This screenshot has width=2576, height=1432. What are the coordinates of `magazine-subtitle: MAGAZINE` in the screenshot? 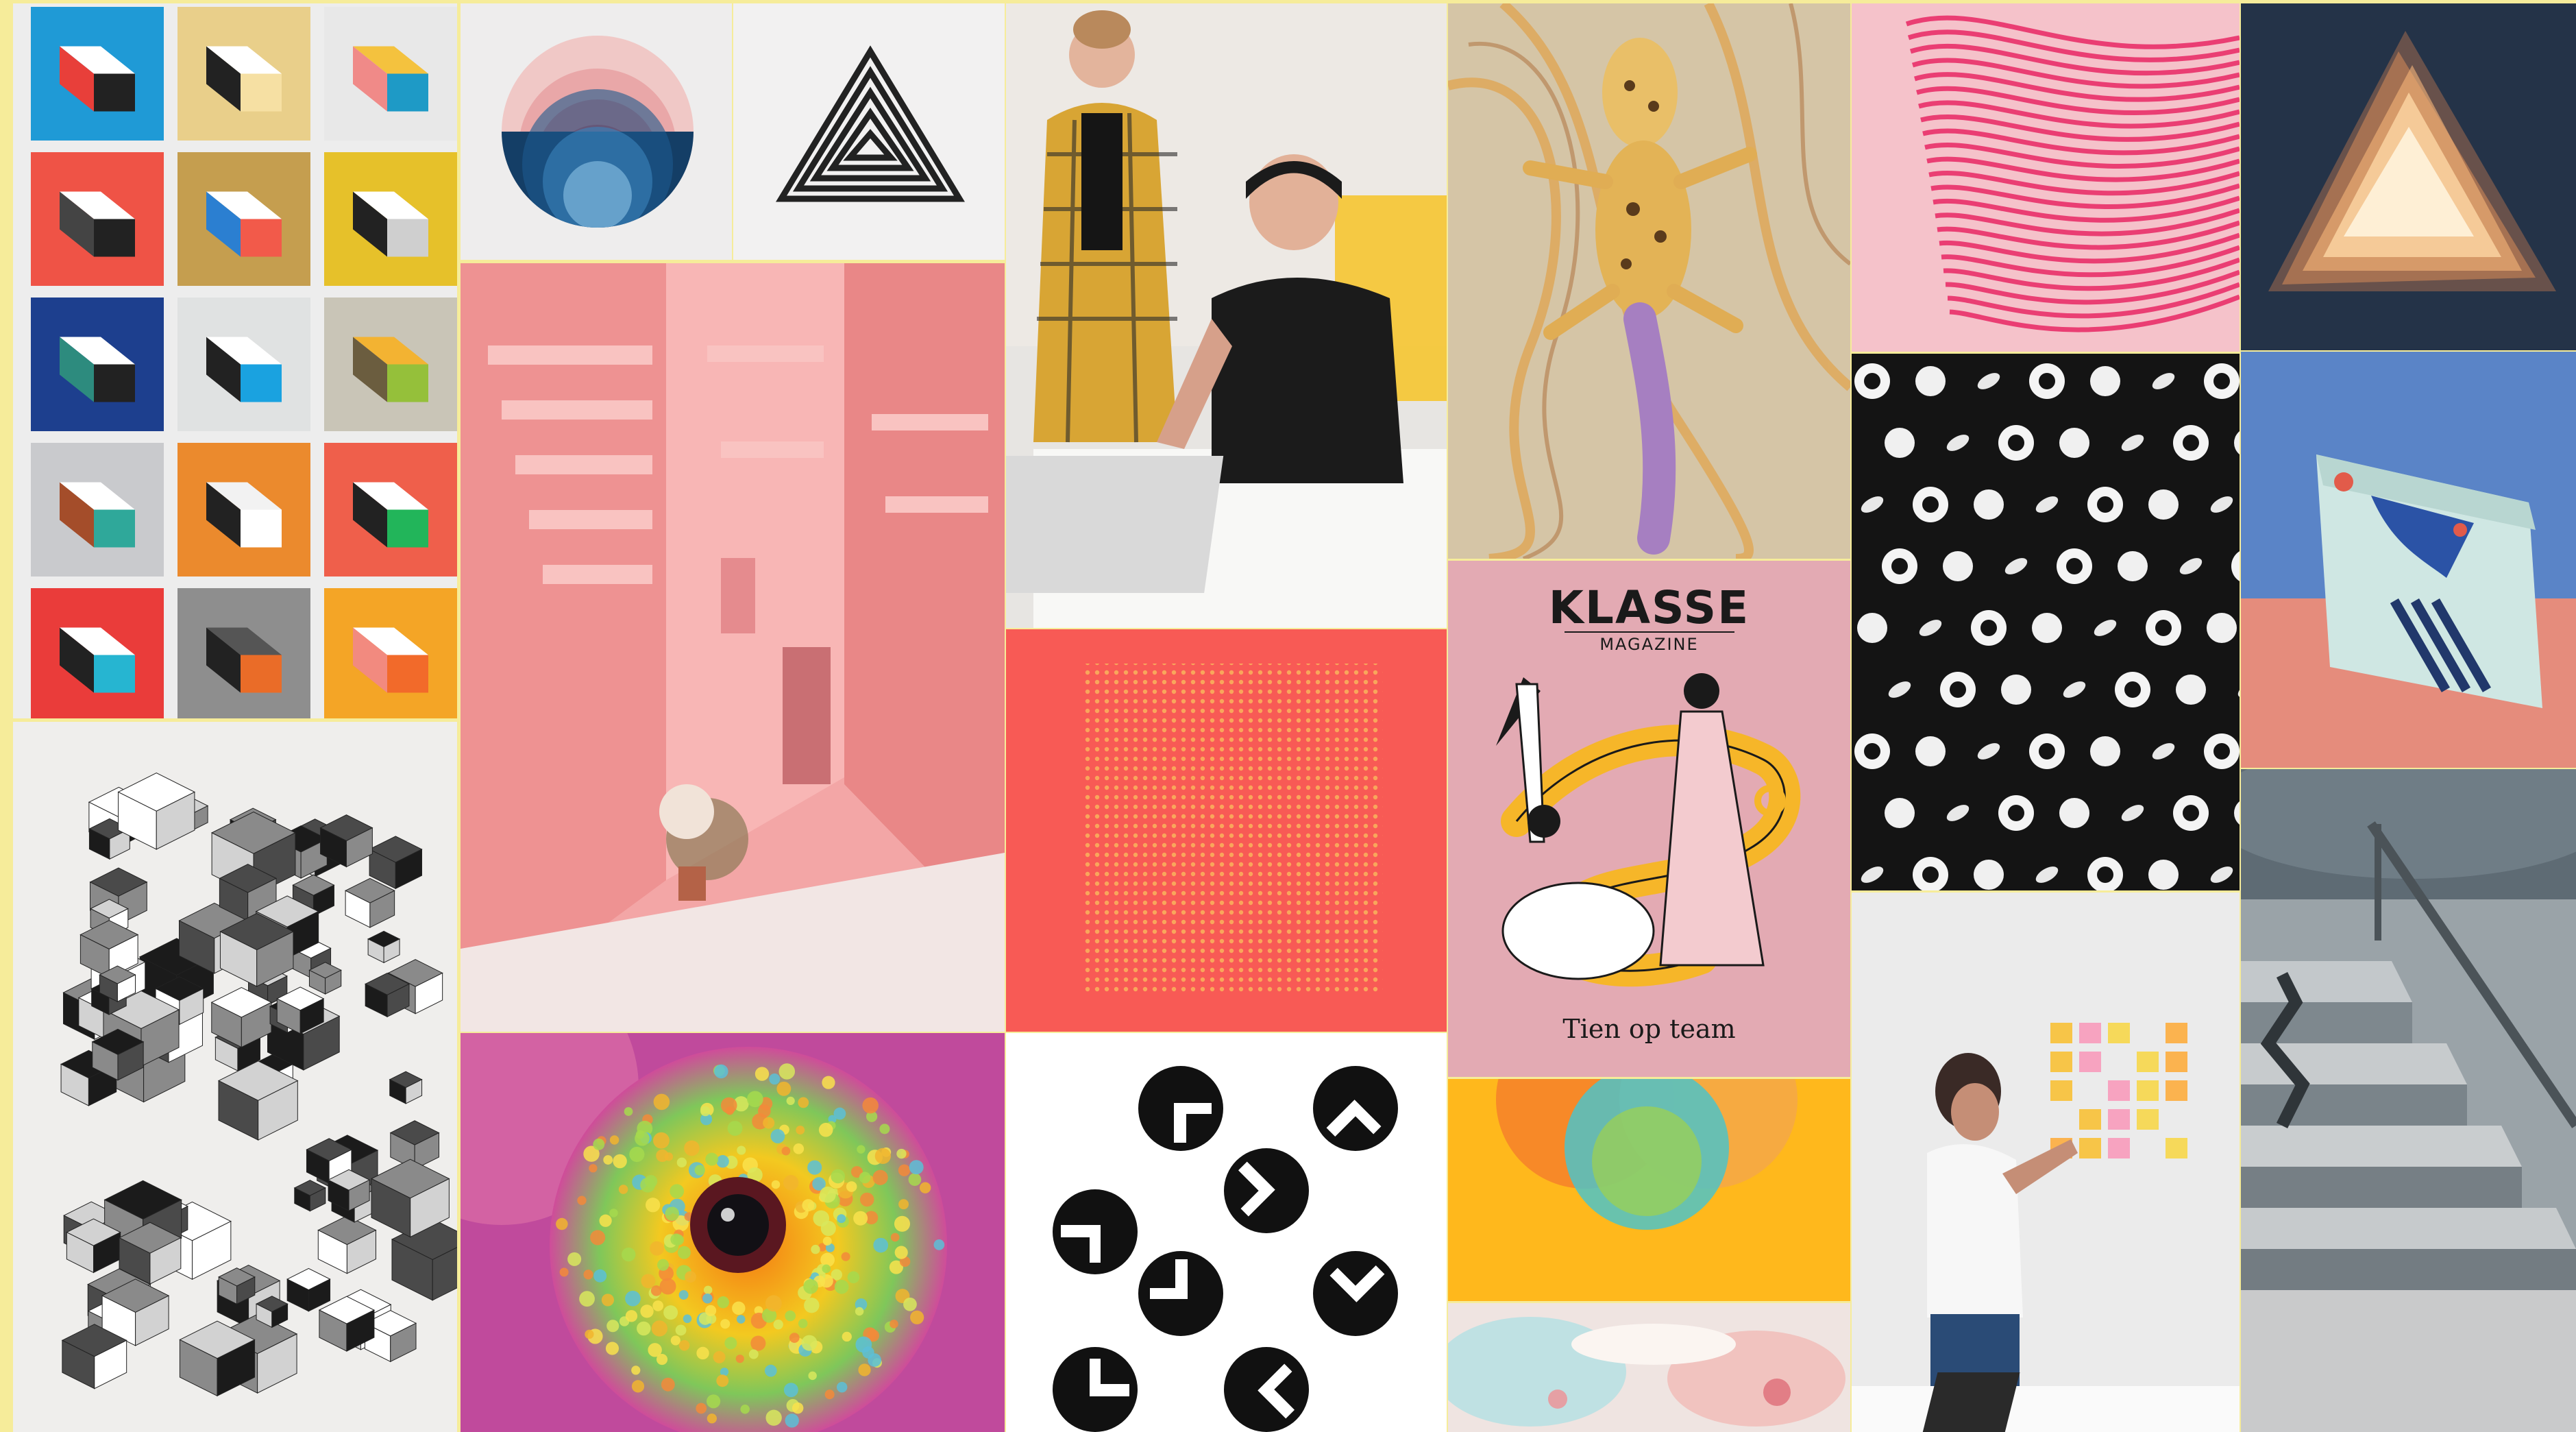 It's located at (1649, 644).